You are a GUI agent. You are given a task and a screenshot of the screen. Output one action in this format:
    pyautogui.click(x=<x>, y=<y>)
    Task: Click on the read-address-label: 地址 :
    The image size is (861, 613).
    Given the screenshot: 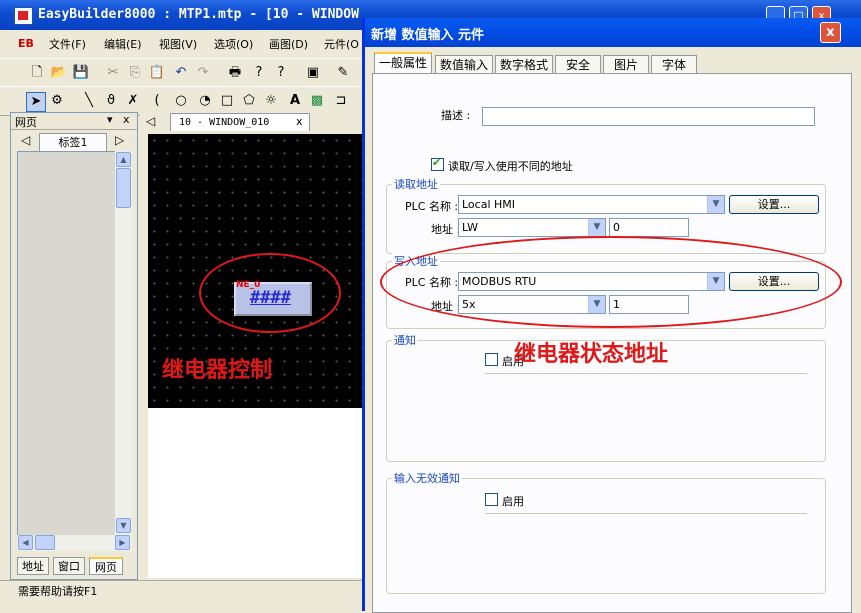 What is the action you would take?
    pyautogui.click(x=446, y=229)
    